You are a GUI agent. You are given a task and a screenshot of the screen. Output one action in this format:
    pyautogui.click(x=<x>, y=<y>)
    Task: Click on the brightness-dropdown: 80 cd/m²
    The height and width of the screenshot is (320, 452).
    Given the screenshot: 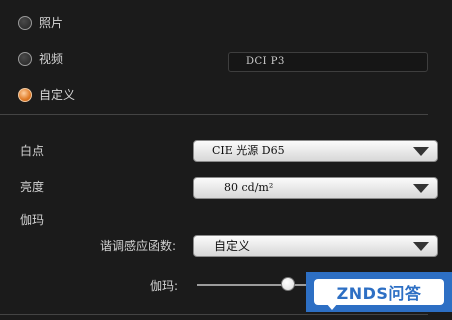 What is the action you would take?
    pyautogui.click(x=315, y=188)
    